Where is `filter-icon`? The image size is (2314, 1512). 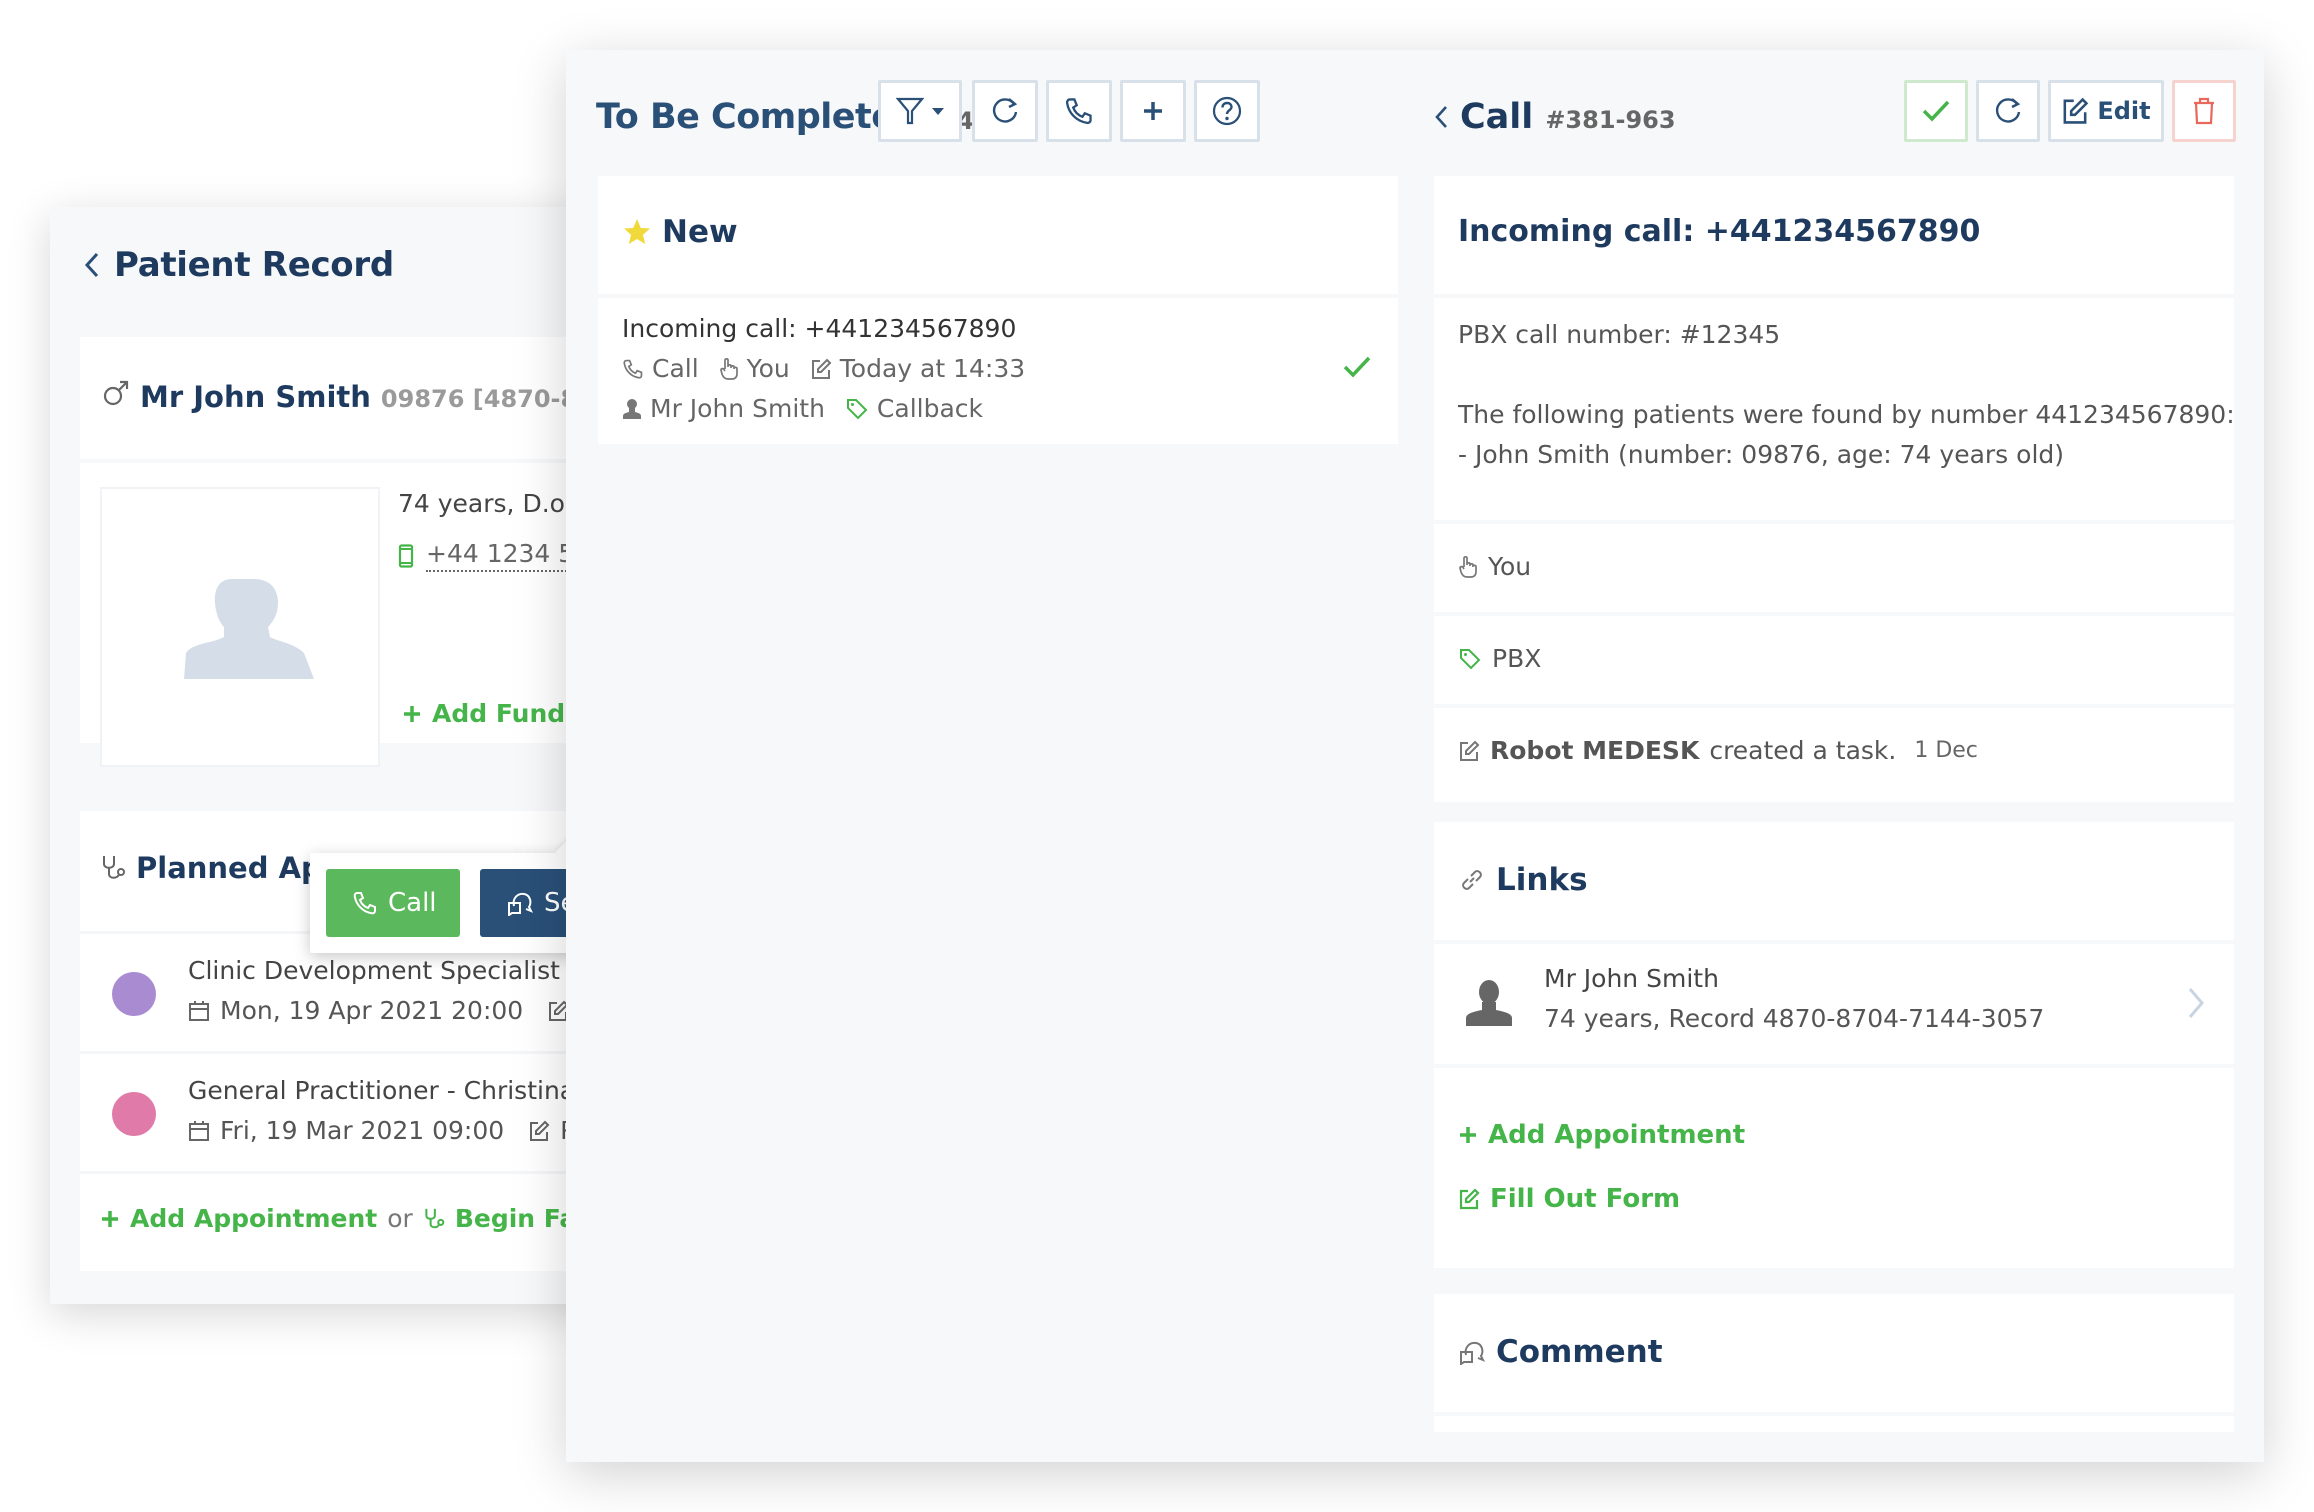
filter-icon is located at coordinates (910, 111).